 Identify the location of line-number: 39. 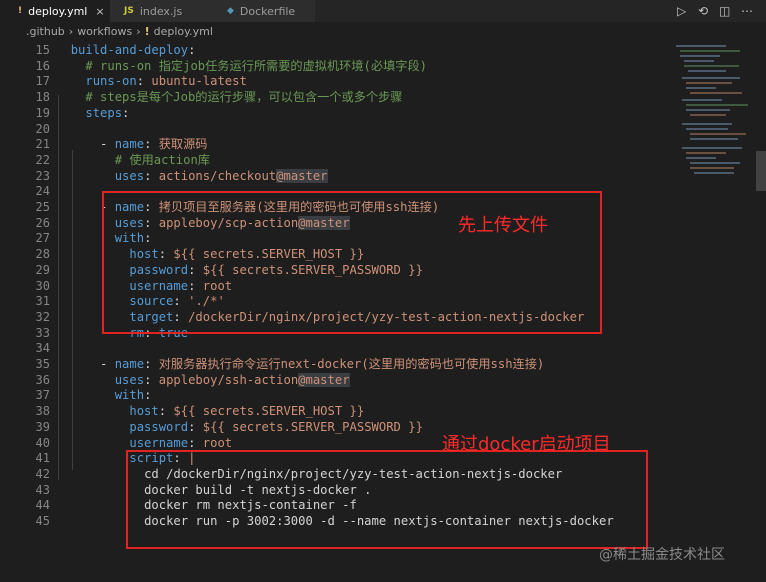
(42, 426).